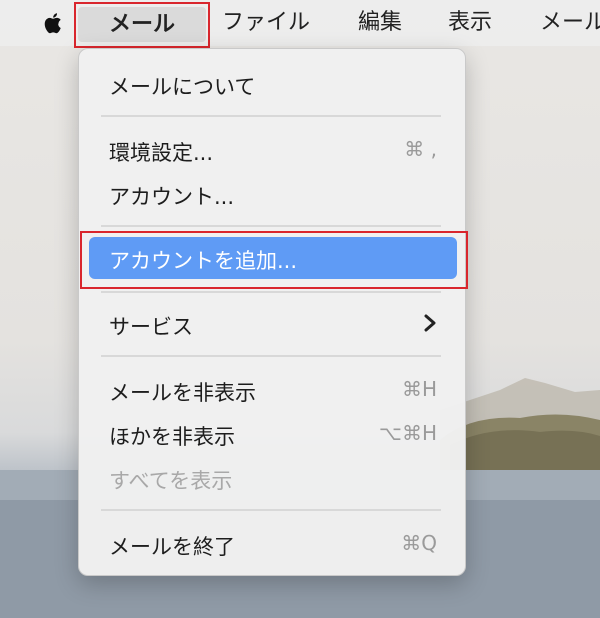  Describe the element at coordinates (273, 478) in the screenshot. I see `menu-item-show-all: すべてを表示` at that location.